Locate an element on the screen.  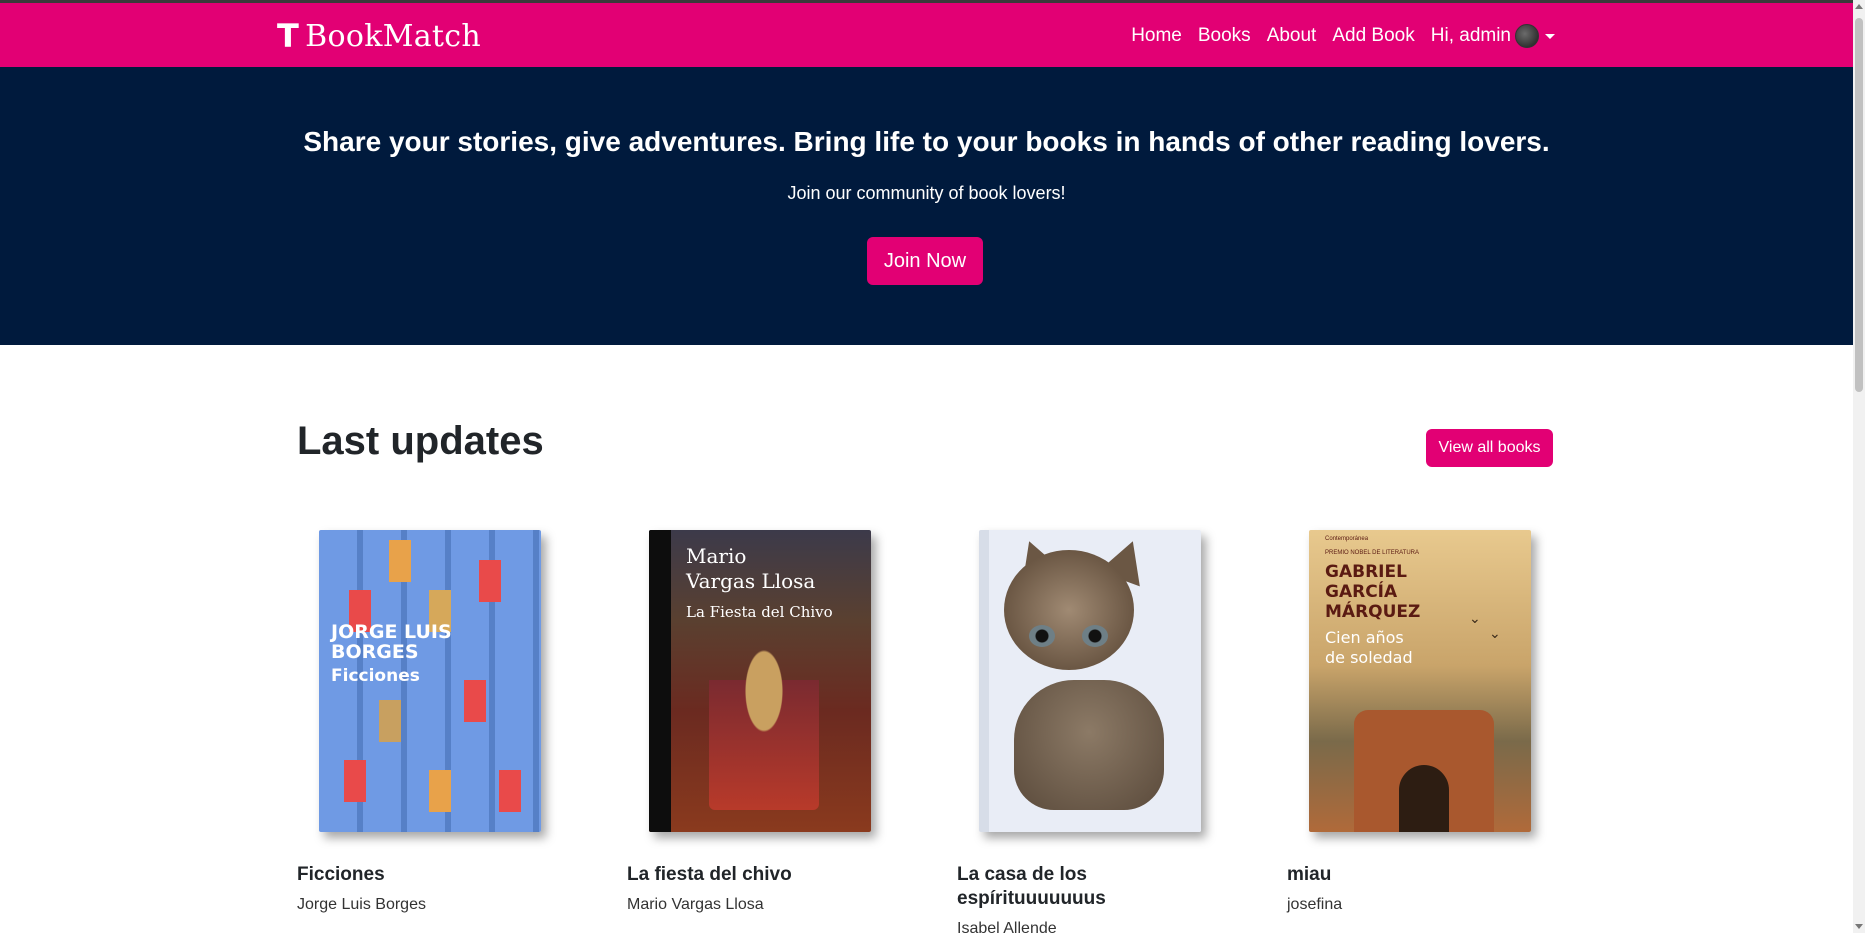
join-now-button: Join Now is located at coordinates (925, 261).